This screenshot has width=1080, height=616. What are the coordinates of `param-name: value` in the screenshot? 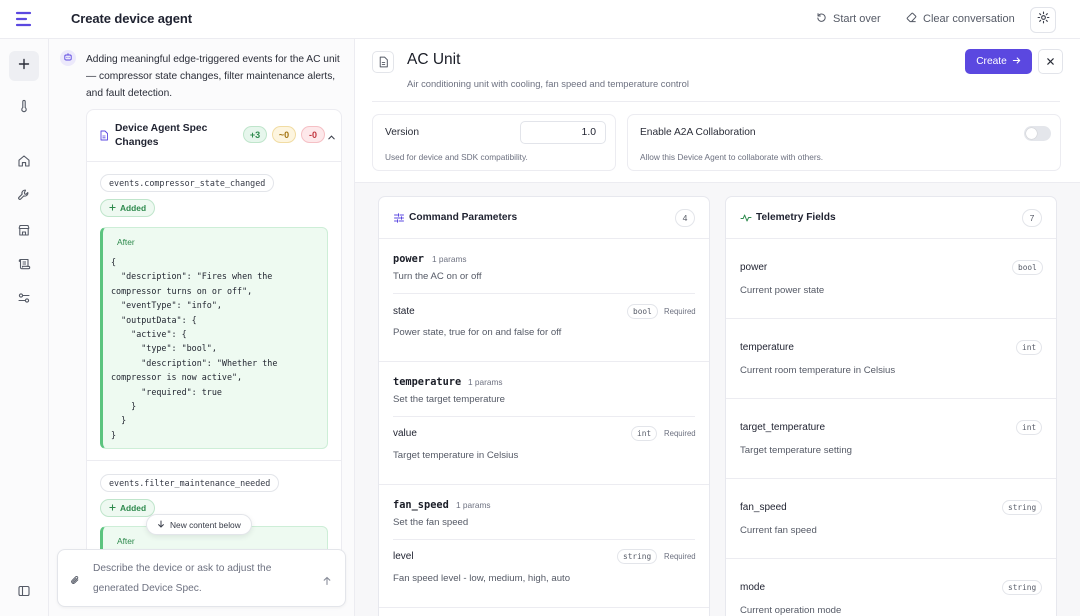 It's located at (405, 433).